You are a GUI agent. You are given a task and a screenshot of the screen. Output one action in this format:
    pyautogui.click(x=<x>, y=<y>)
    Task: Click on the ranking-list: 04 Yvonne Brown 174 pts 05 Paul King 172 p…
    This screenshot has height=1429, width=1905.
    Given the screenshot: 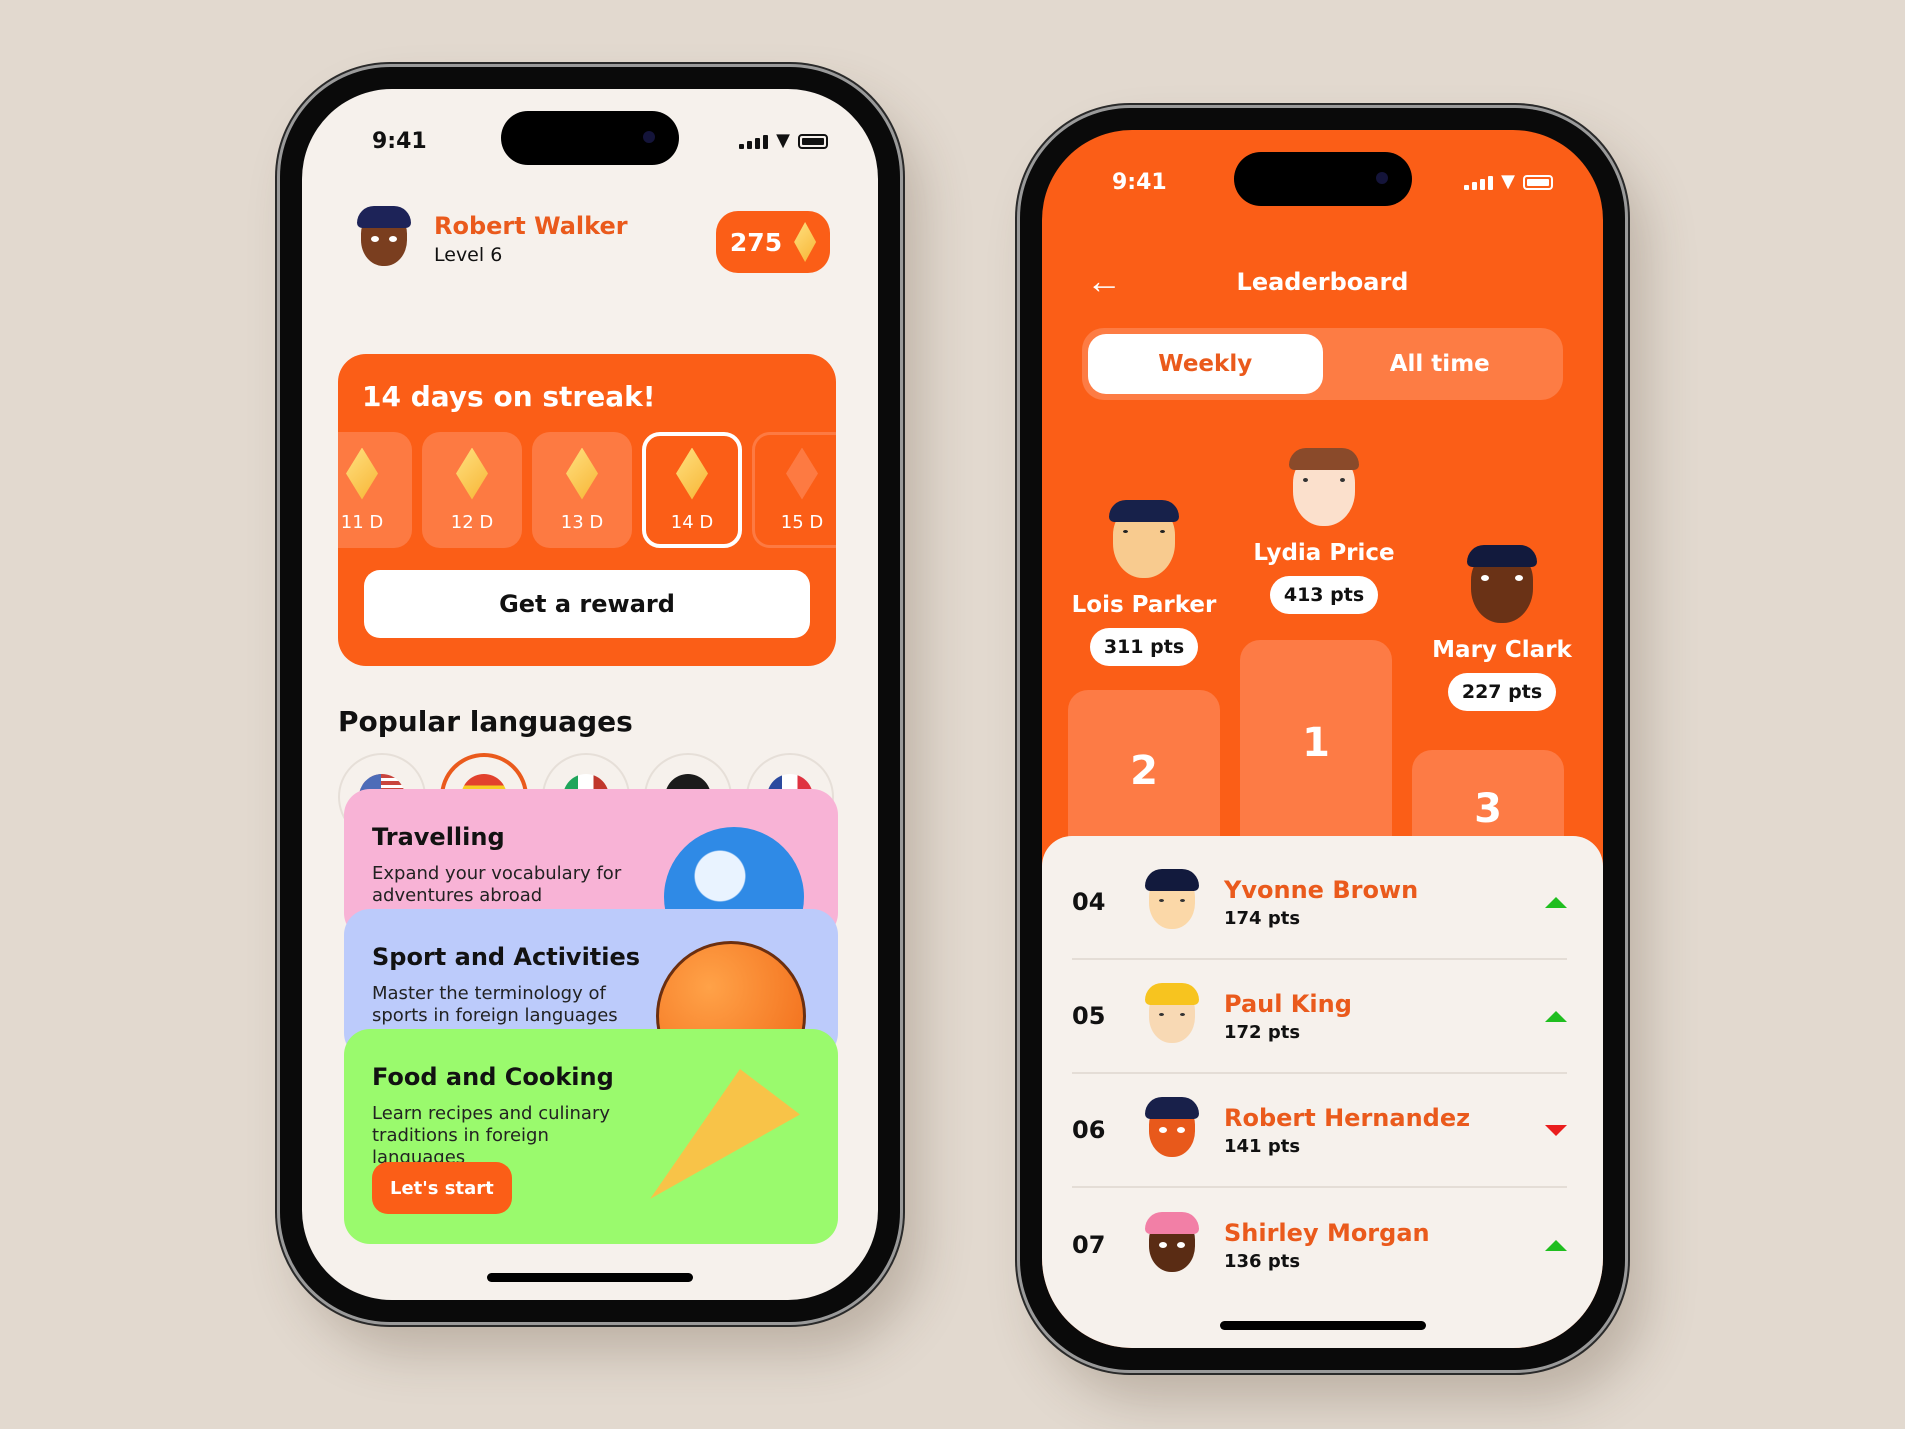 What is the action you would take?
    pyautogui.click(x=1322, y=1092)
    